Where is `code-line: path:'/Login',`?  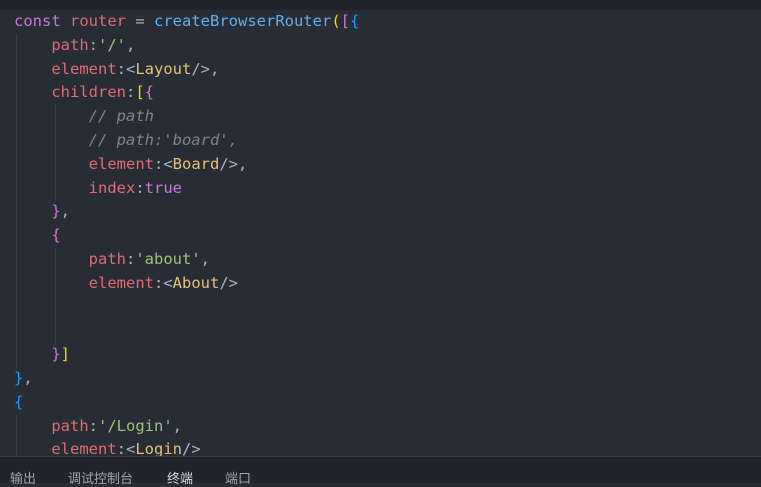 code-line: path:'/Login', is located at coordinates (387, 426).